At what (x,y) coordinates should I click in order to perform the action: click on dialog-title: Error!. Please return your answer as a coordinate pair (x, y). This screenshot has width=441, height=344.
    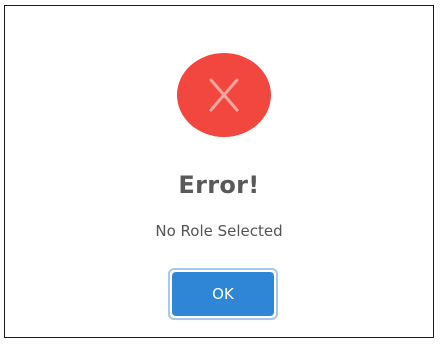
    Looking at the image, I should click on (219, 185).